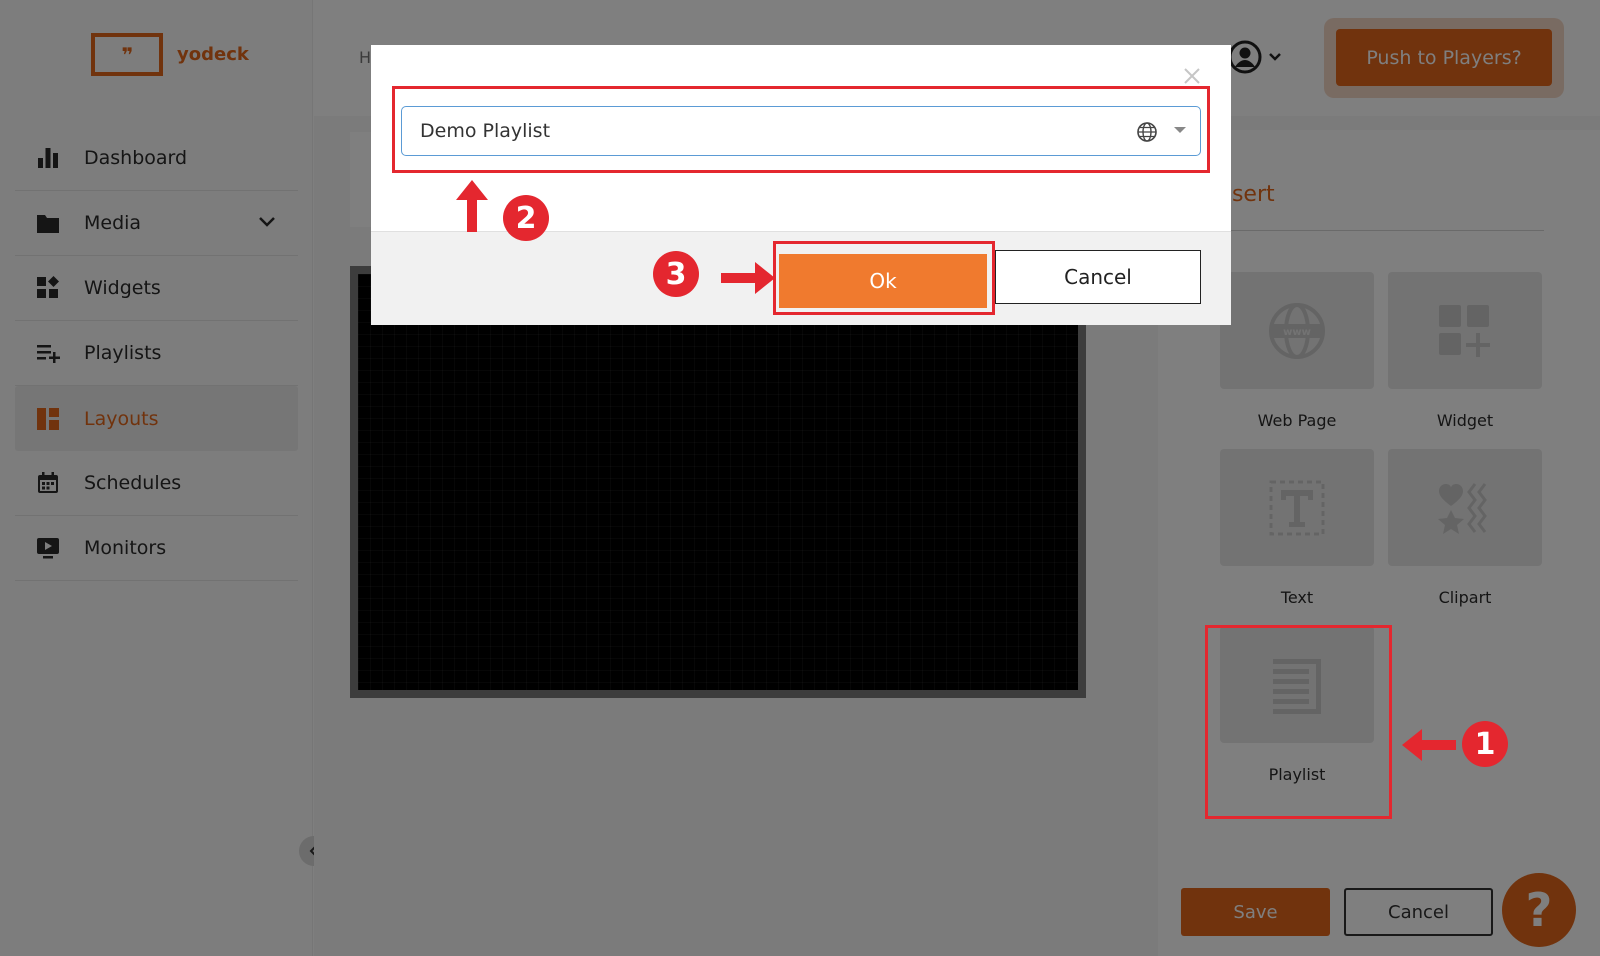 This screenshot has width=1600, height=956. What do you see at coordinates (1147, 132) in the screenshot?
I see `globe-icon` at bounding box center [1147, 132].